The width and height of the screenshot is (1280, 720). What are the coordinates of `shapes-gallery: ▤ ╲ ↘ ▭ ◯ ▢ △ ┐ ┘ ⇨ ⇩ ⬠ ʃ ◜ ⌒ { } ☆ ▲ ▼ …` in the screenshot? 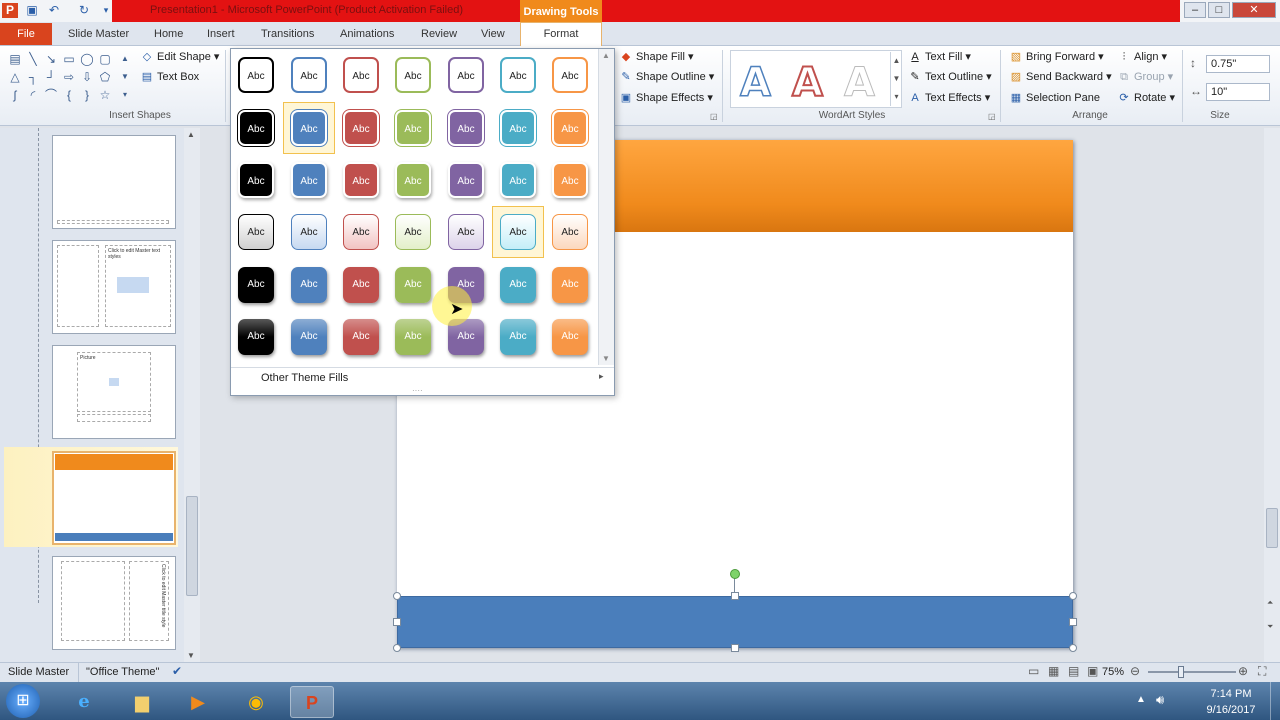 It's located at (70, 79).